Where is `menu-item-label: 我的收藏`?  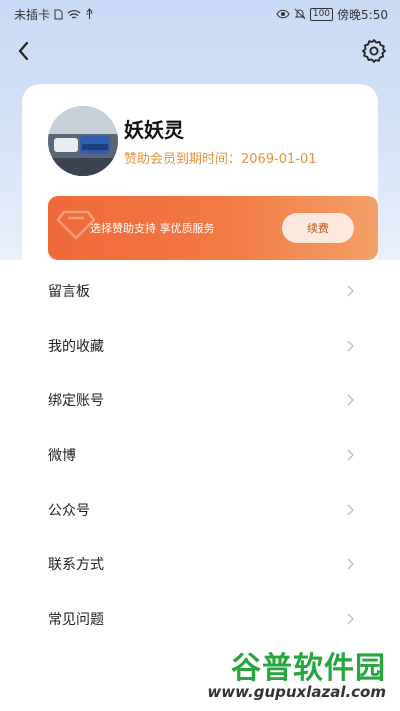 menu-item-label: 我的收藏 is located at coordinates (76, 346).